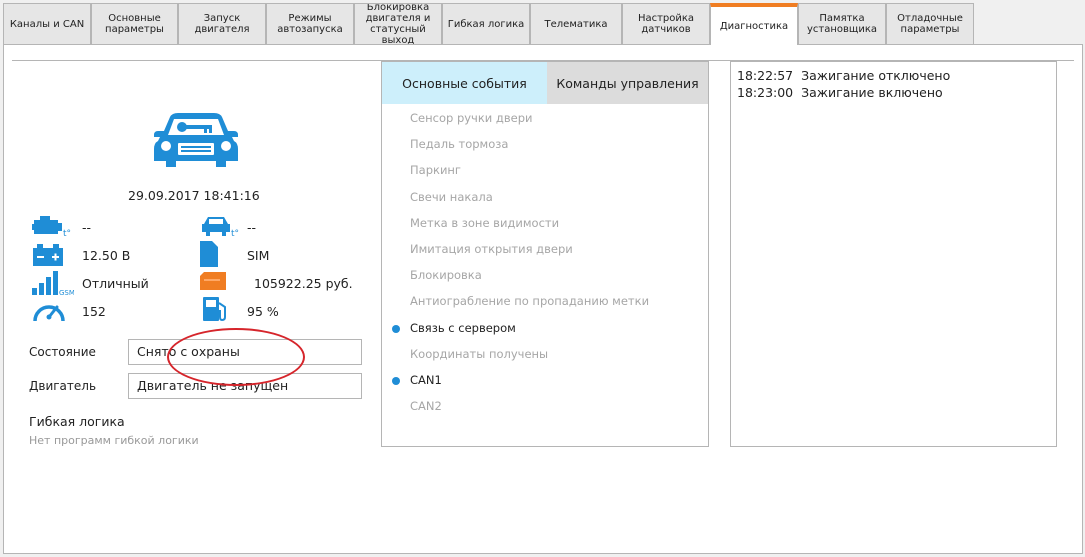 The image size is (1085, 557). What do you see at coordinates (252, 227) in the screenshot?
I see `cabin-temp-value: --` at bounding box center [252, 227].